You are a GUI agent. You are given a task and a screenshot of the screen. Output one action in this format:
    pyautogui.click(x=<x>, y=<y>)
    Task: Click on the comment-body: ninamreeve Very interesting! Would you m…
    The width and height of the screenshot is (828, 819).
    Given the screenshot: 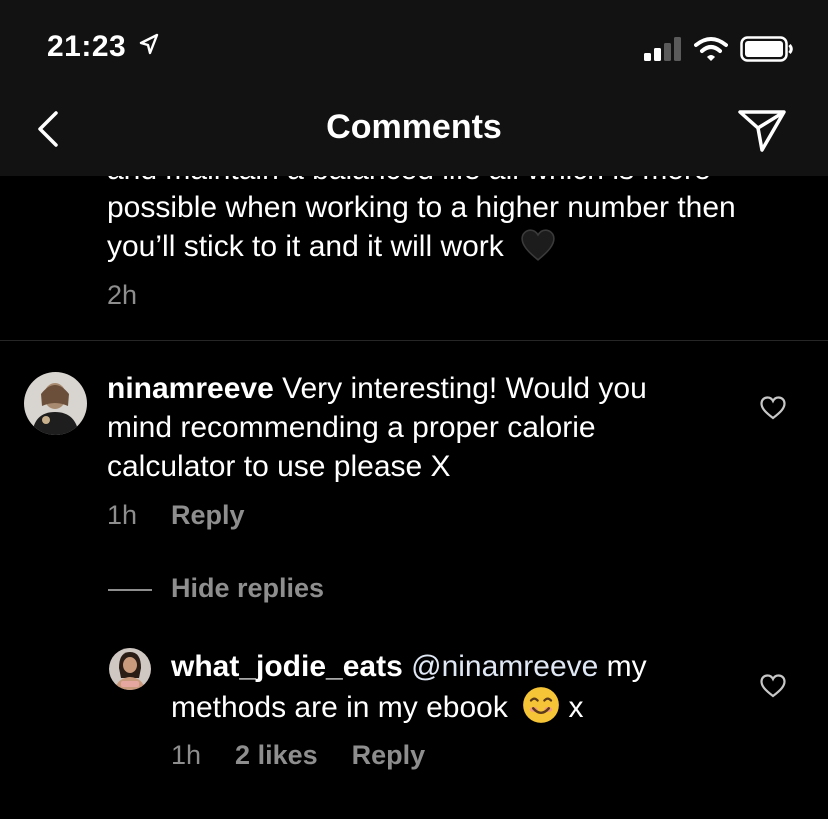 What is the action you would take?
    pyautogui.click(x=377, y=427)
    